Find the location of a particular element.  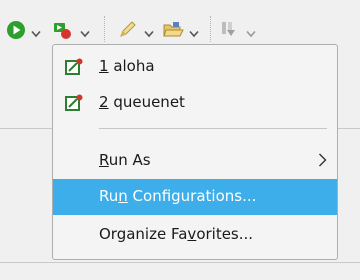

edit-dropdown-button is located at coordinates (149, 33).